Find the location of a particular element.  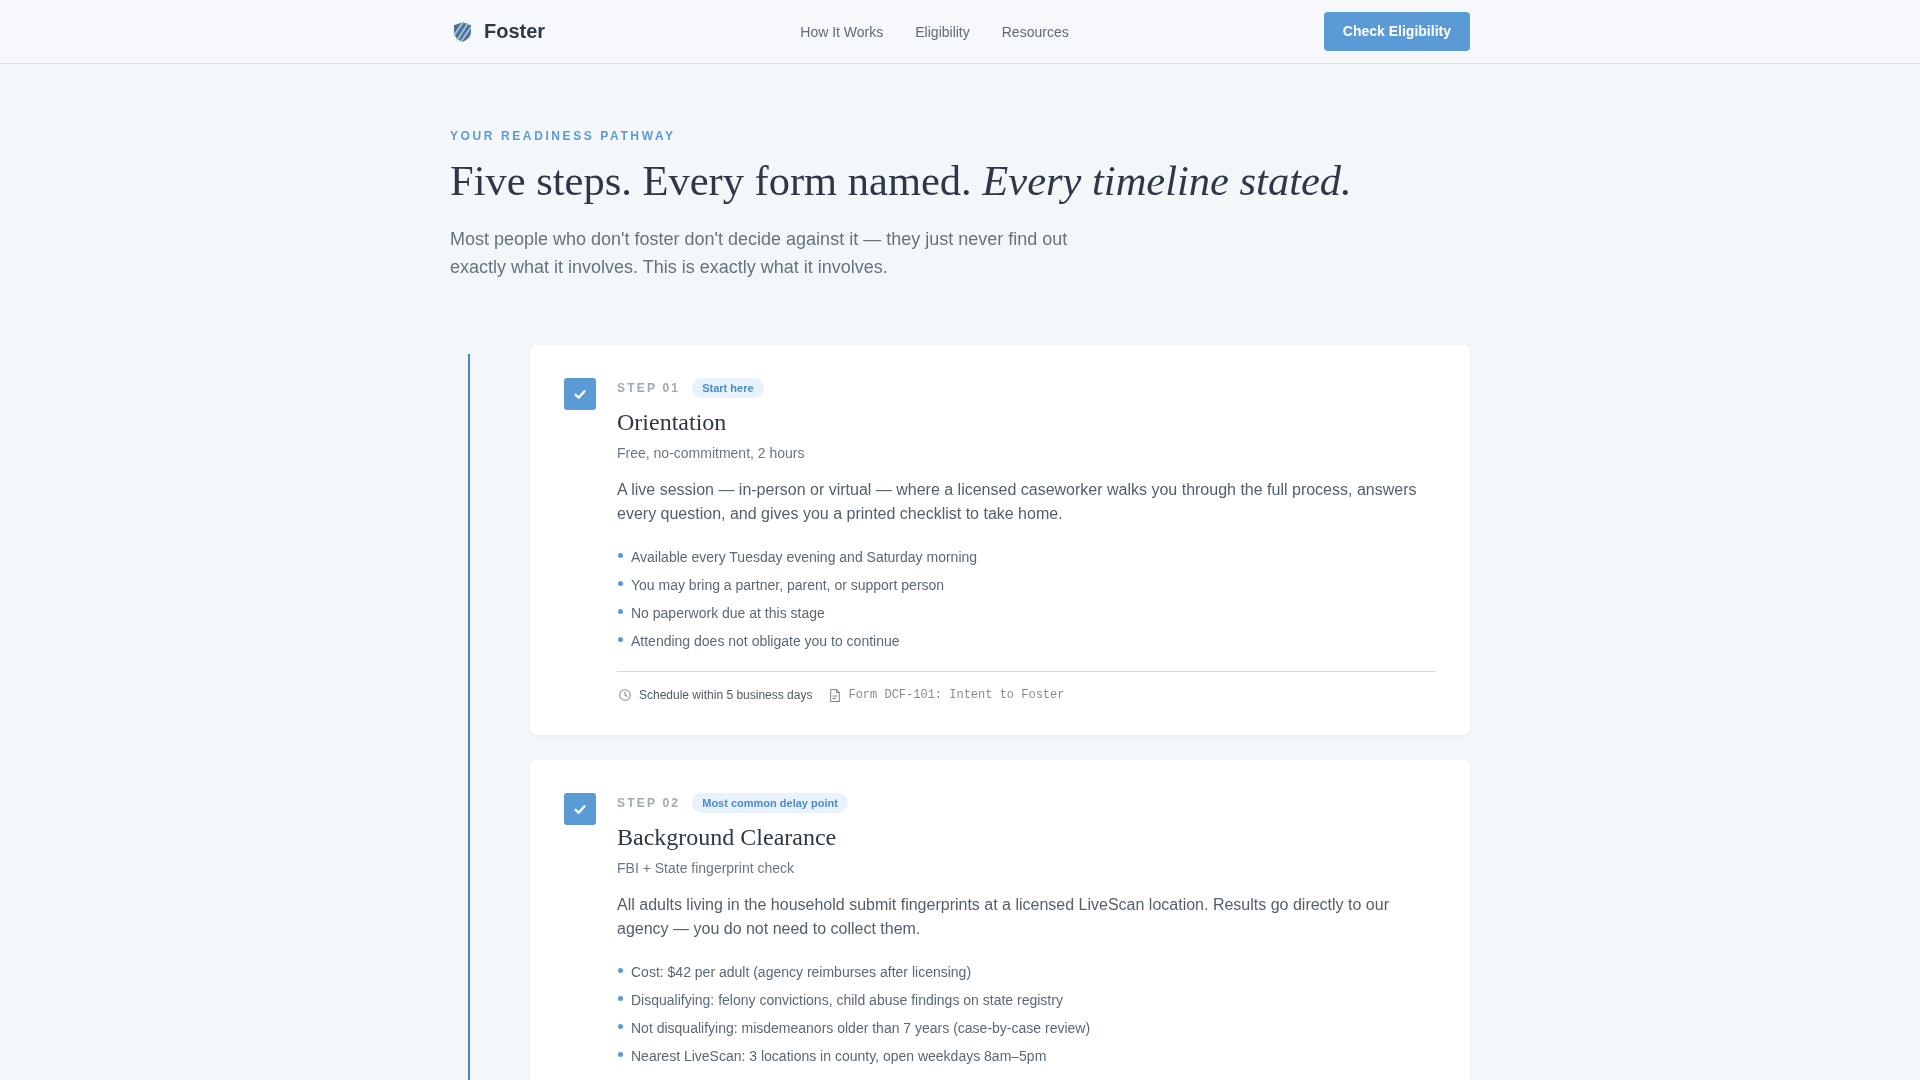

step-title: Orientation is located at coordinates (672, 422).